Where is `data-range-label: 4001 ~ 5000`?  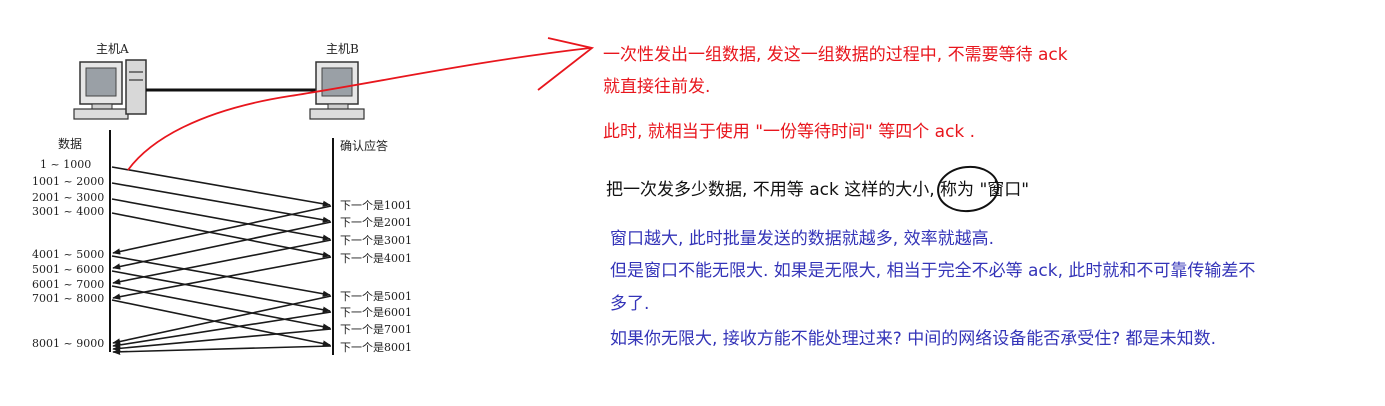
data-range-label: 4001 ~ 5000 is located at coordinates (68, 254).